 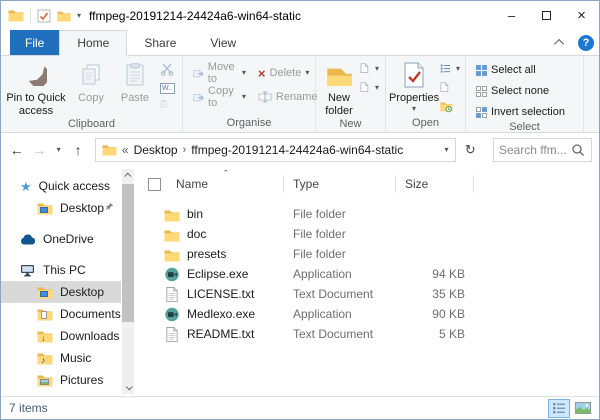 I want to click on address-history-dropdown-icon: ▾, so click(x=446, y=149).